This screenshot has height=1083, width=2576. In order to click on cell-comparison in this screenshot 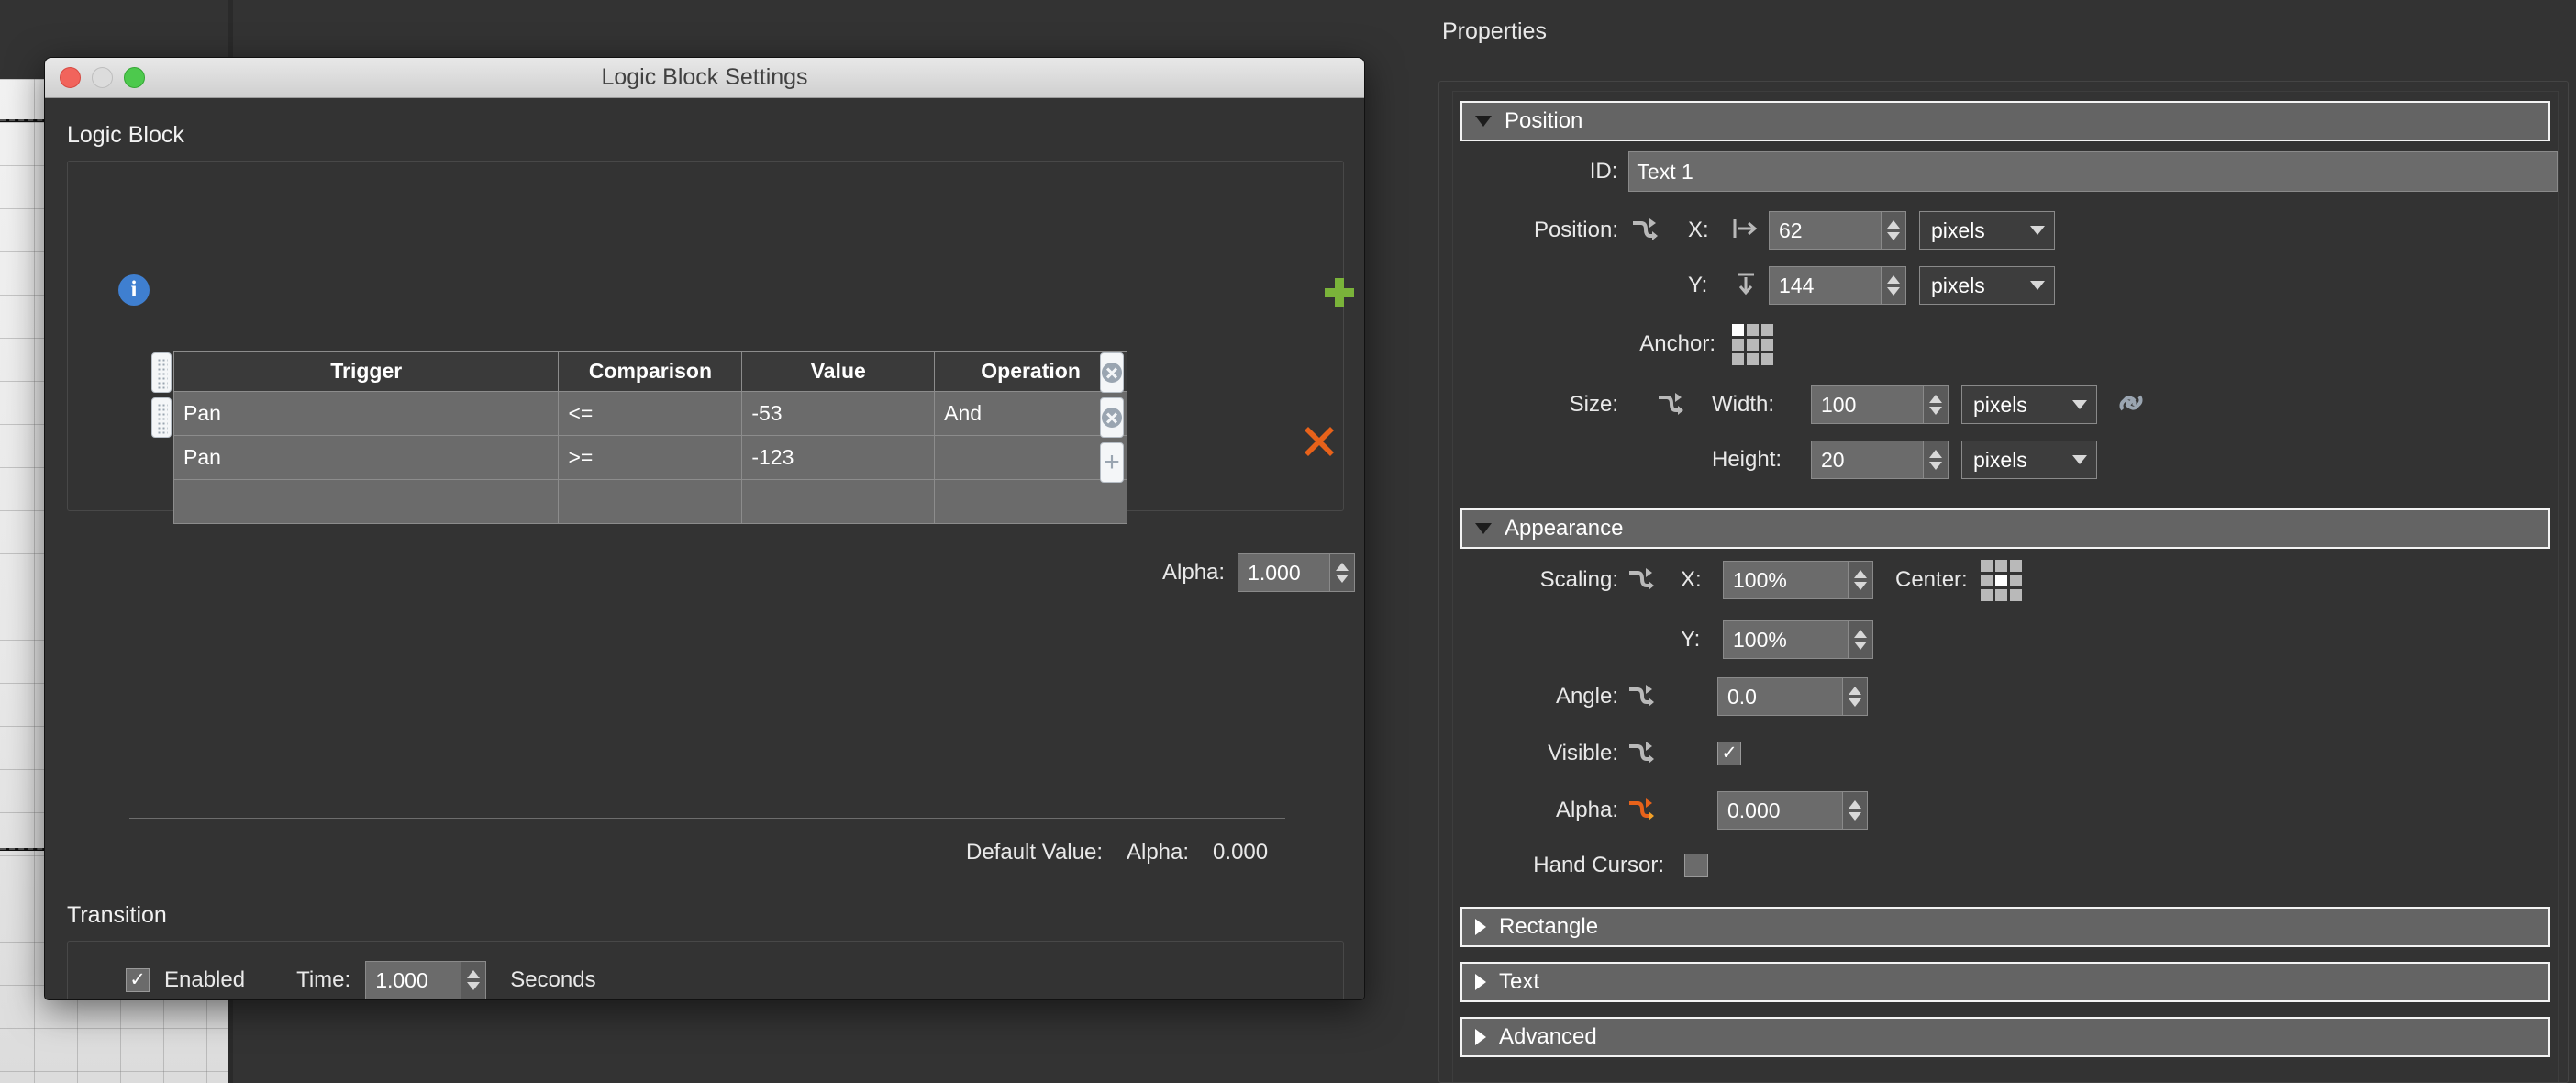, I will do `click(650, 502)`.